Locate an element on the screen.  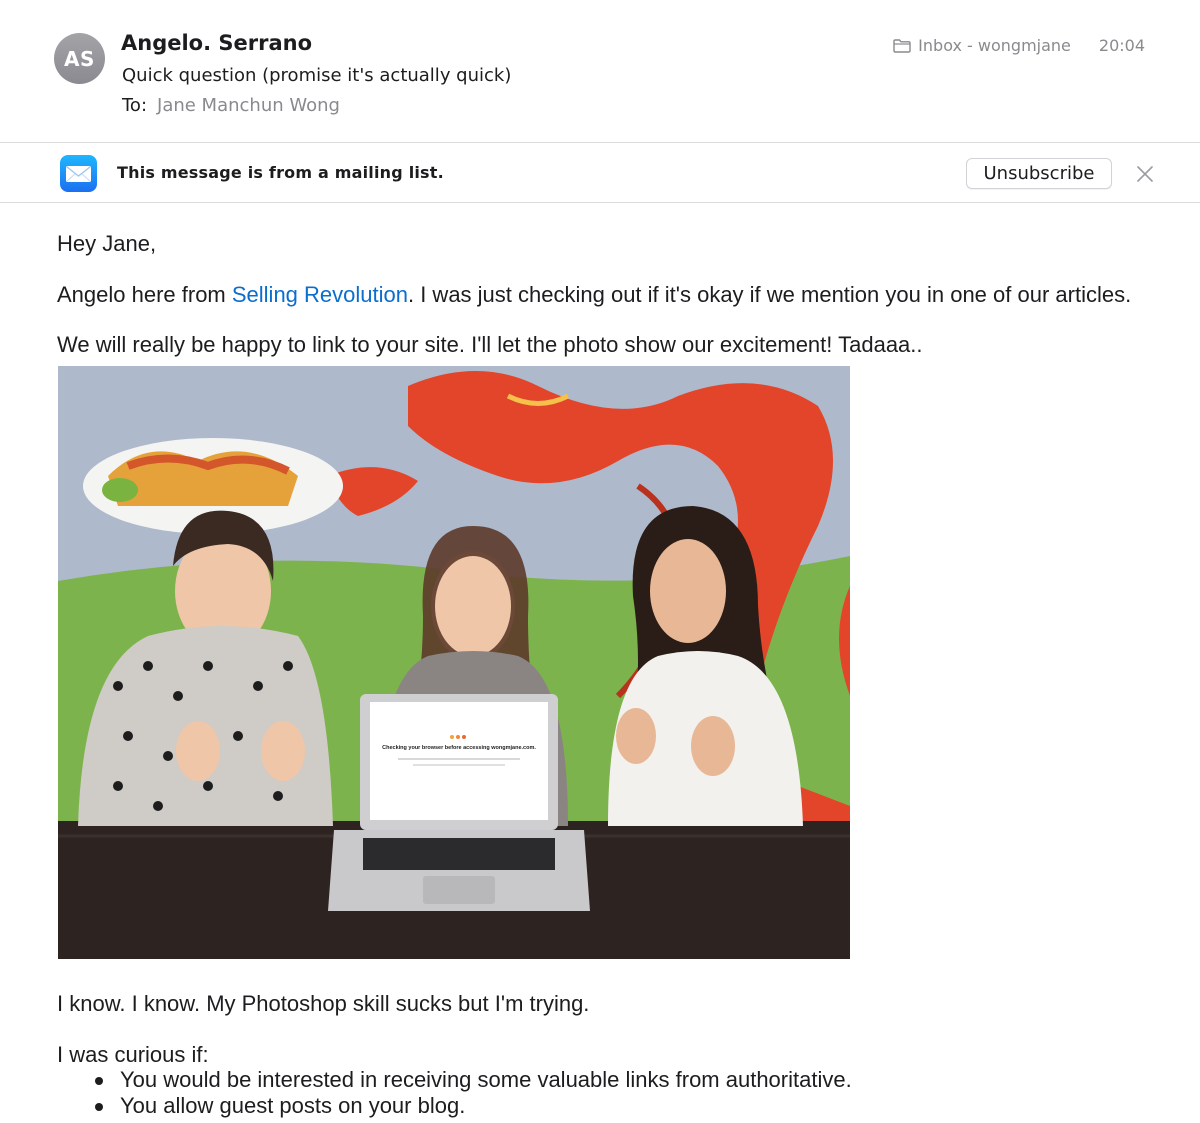
curious-paragraph: I was curious if: is located at coordinates (133, 1054).